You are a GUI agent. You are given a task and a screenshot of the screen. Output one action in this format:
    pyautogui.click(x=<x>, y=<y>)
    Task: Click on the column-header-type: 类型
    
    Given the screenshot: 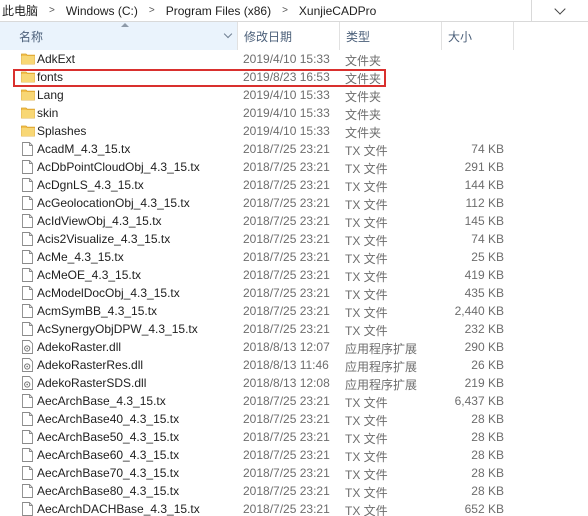 What is the action you would take?
    pyautogui.click(x=390, y=36)
    